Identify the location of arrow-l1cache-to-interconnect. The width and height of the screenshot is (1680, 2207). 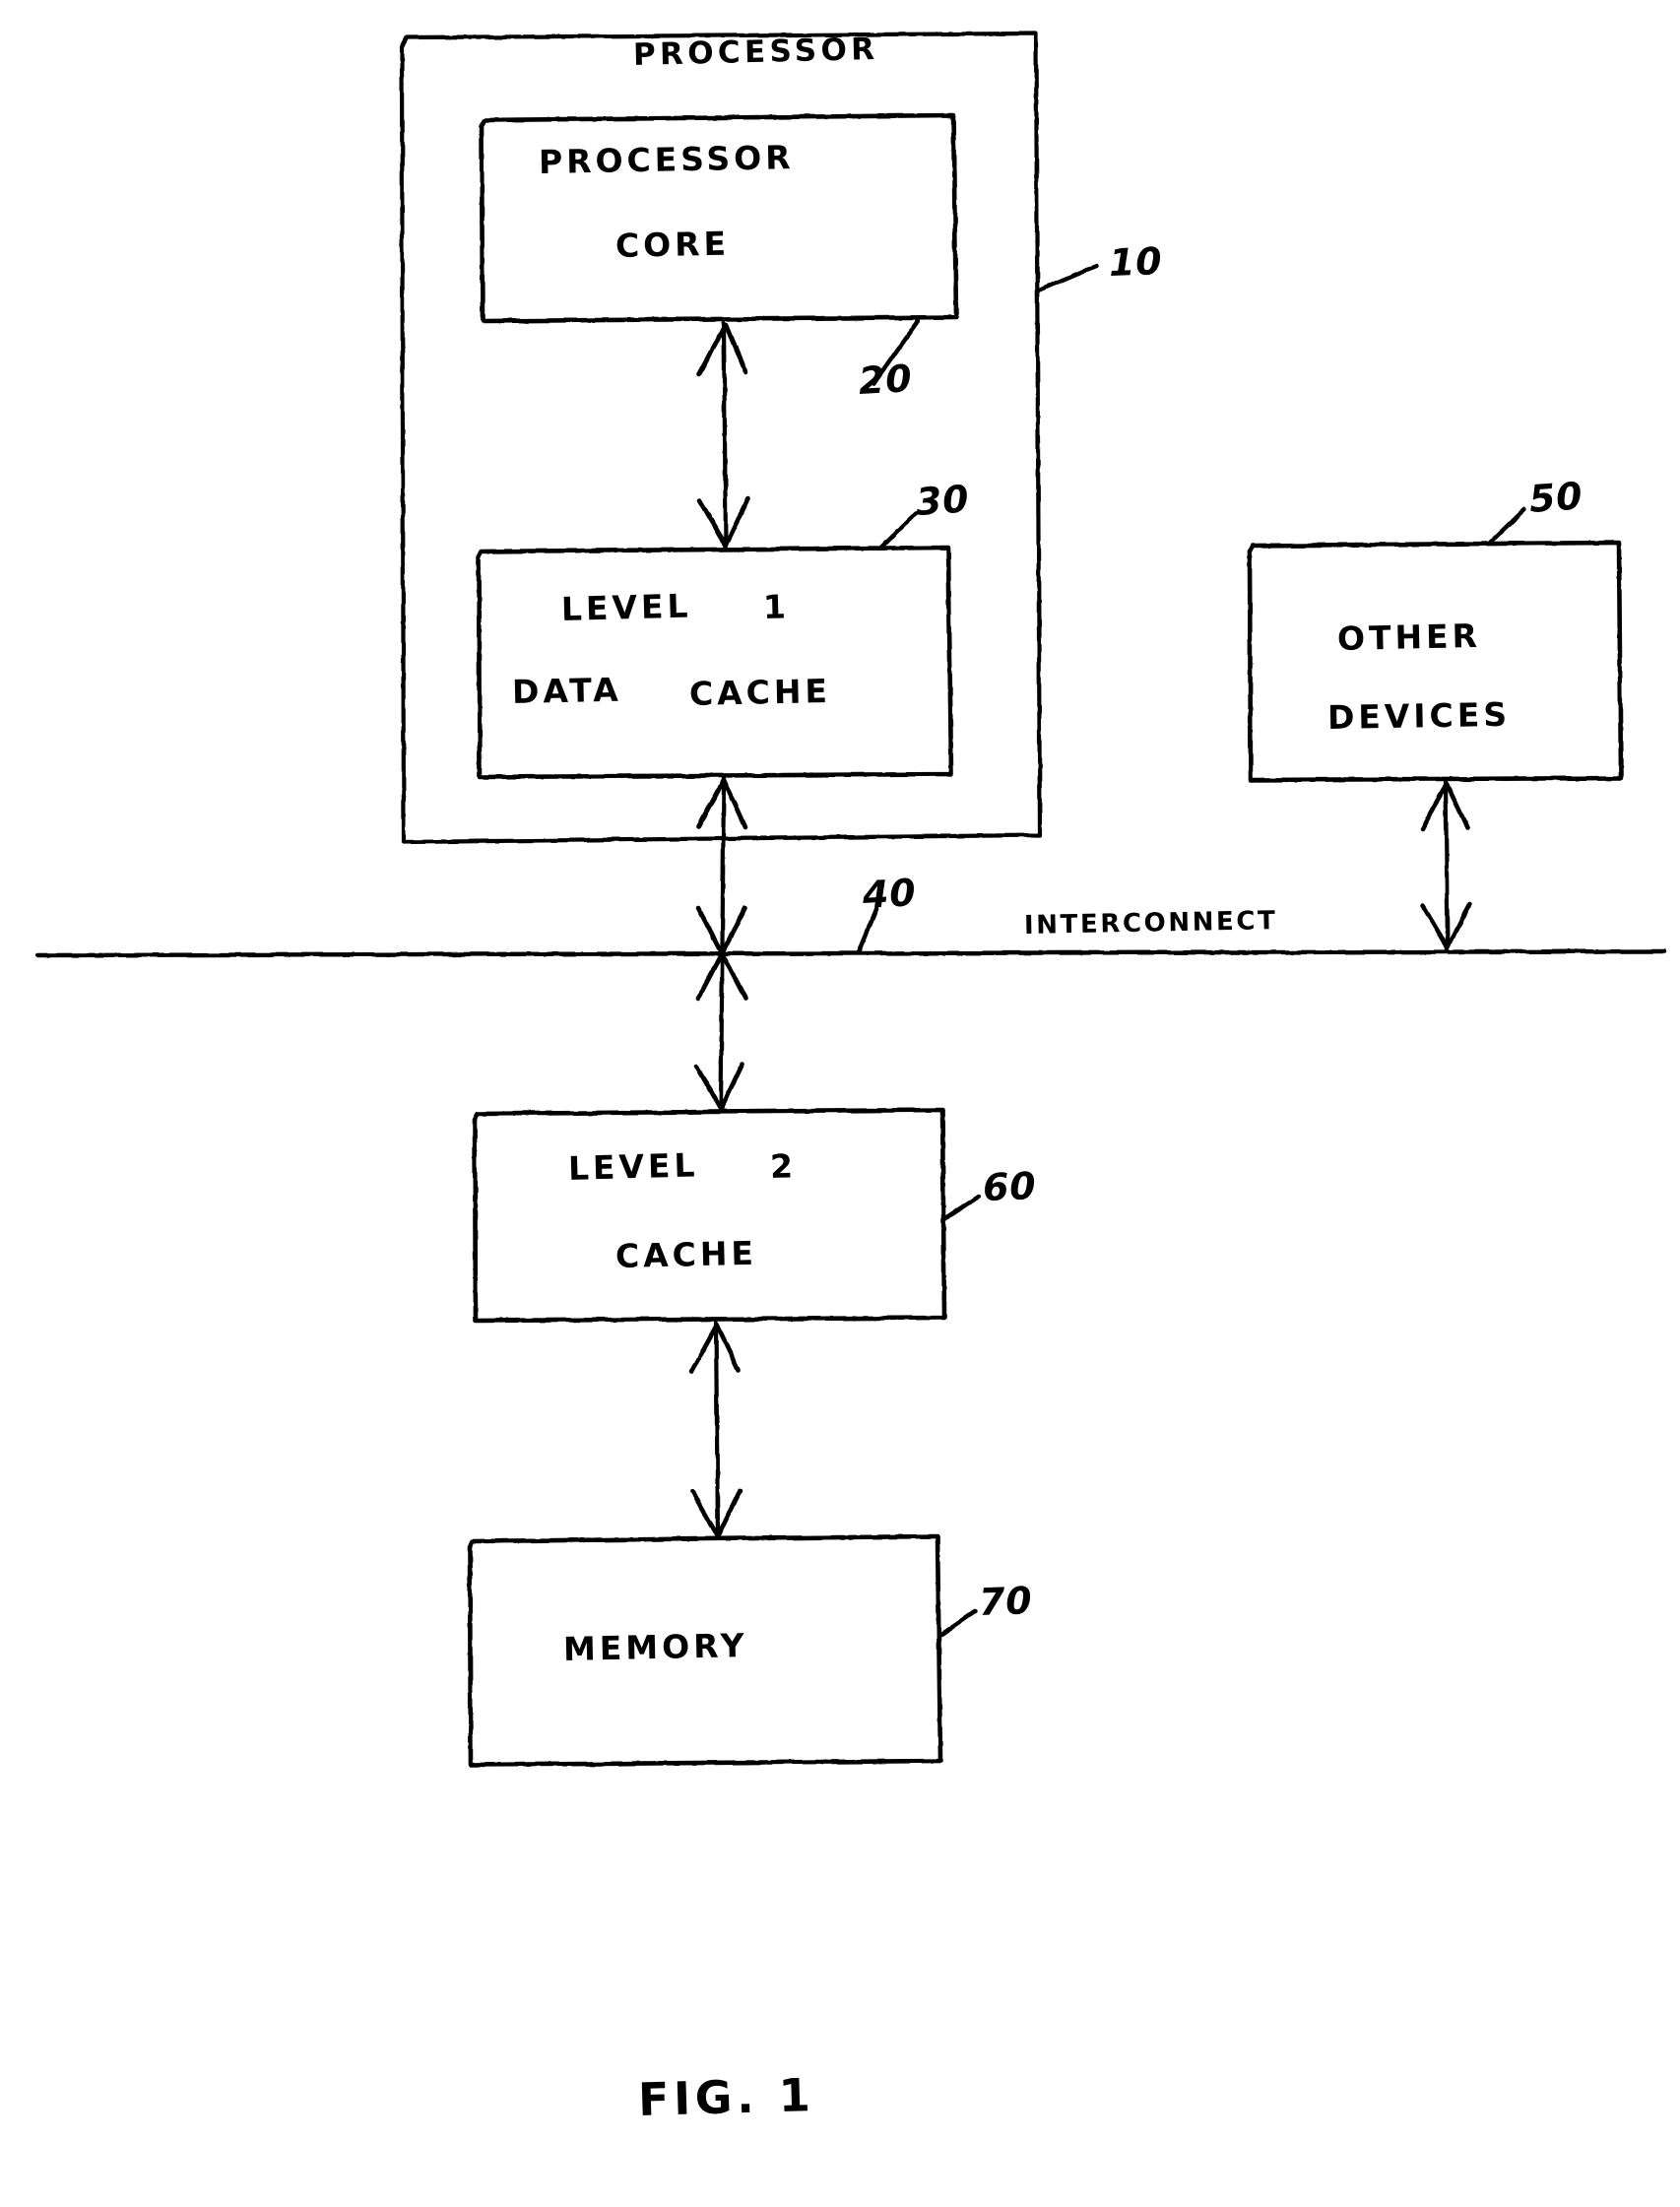
(720, 944).